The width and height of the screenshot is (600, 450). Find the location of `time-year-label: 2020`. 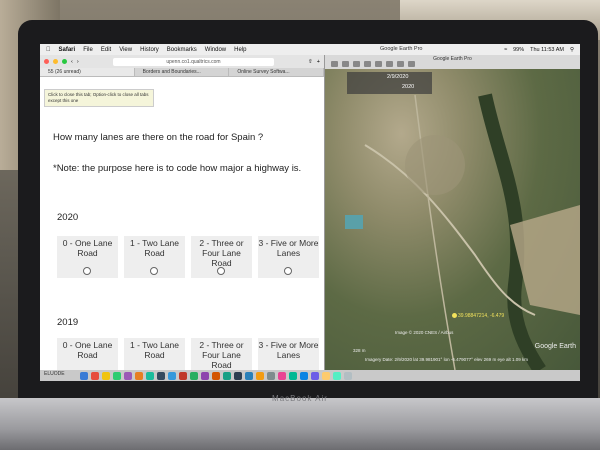

time-year-label: 2020 is located at coordinates (408, 87).